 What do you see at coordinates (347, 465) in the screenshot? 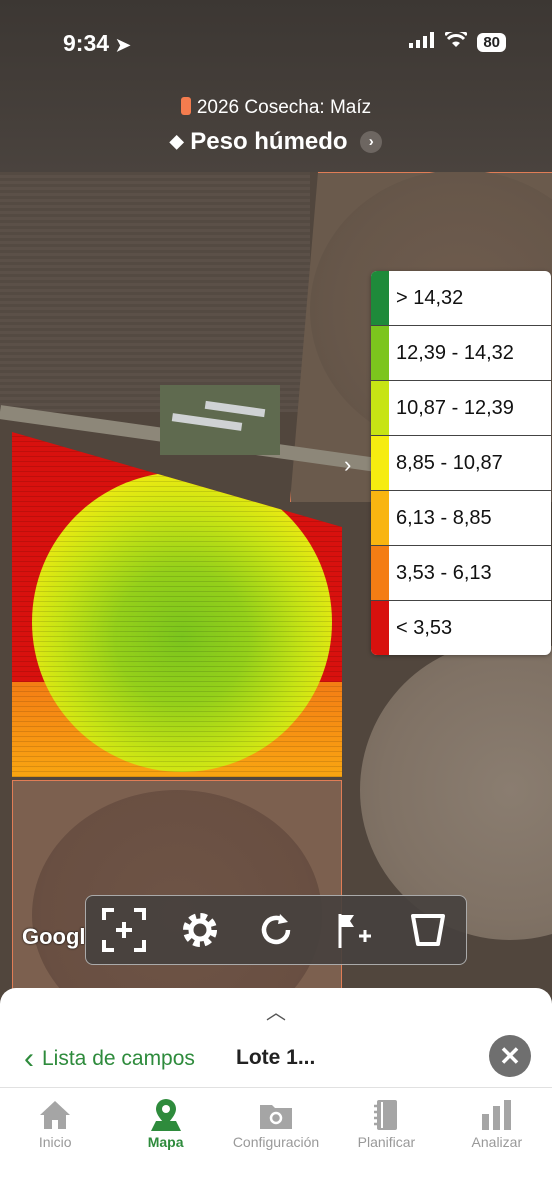
I see `legend-toggle-chevron-icon: ›` at bounding box center [347, 465].